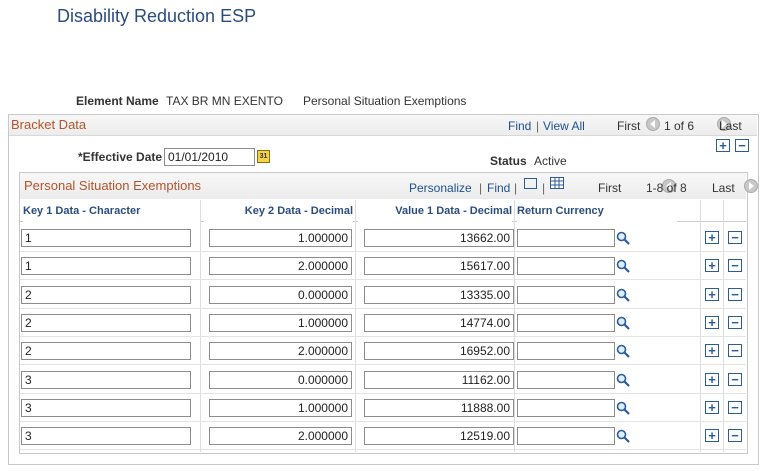 The width and height of the screenshot is (766, 471). Describe the element at coordinates (439, 295) in the screenshot. I see `value1-input: 13335.00` at that location.